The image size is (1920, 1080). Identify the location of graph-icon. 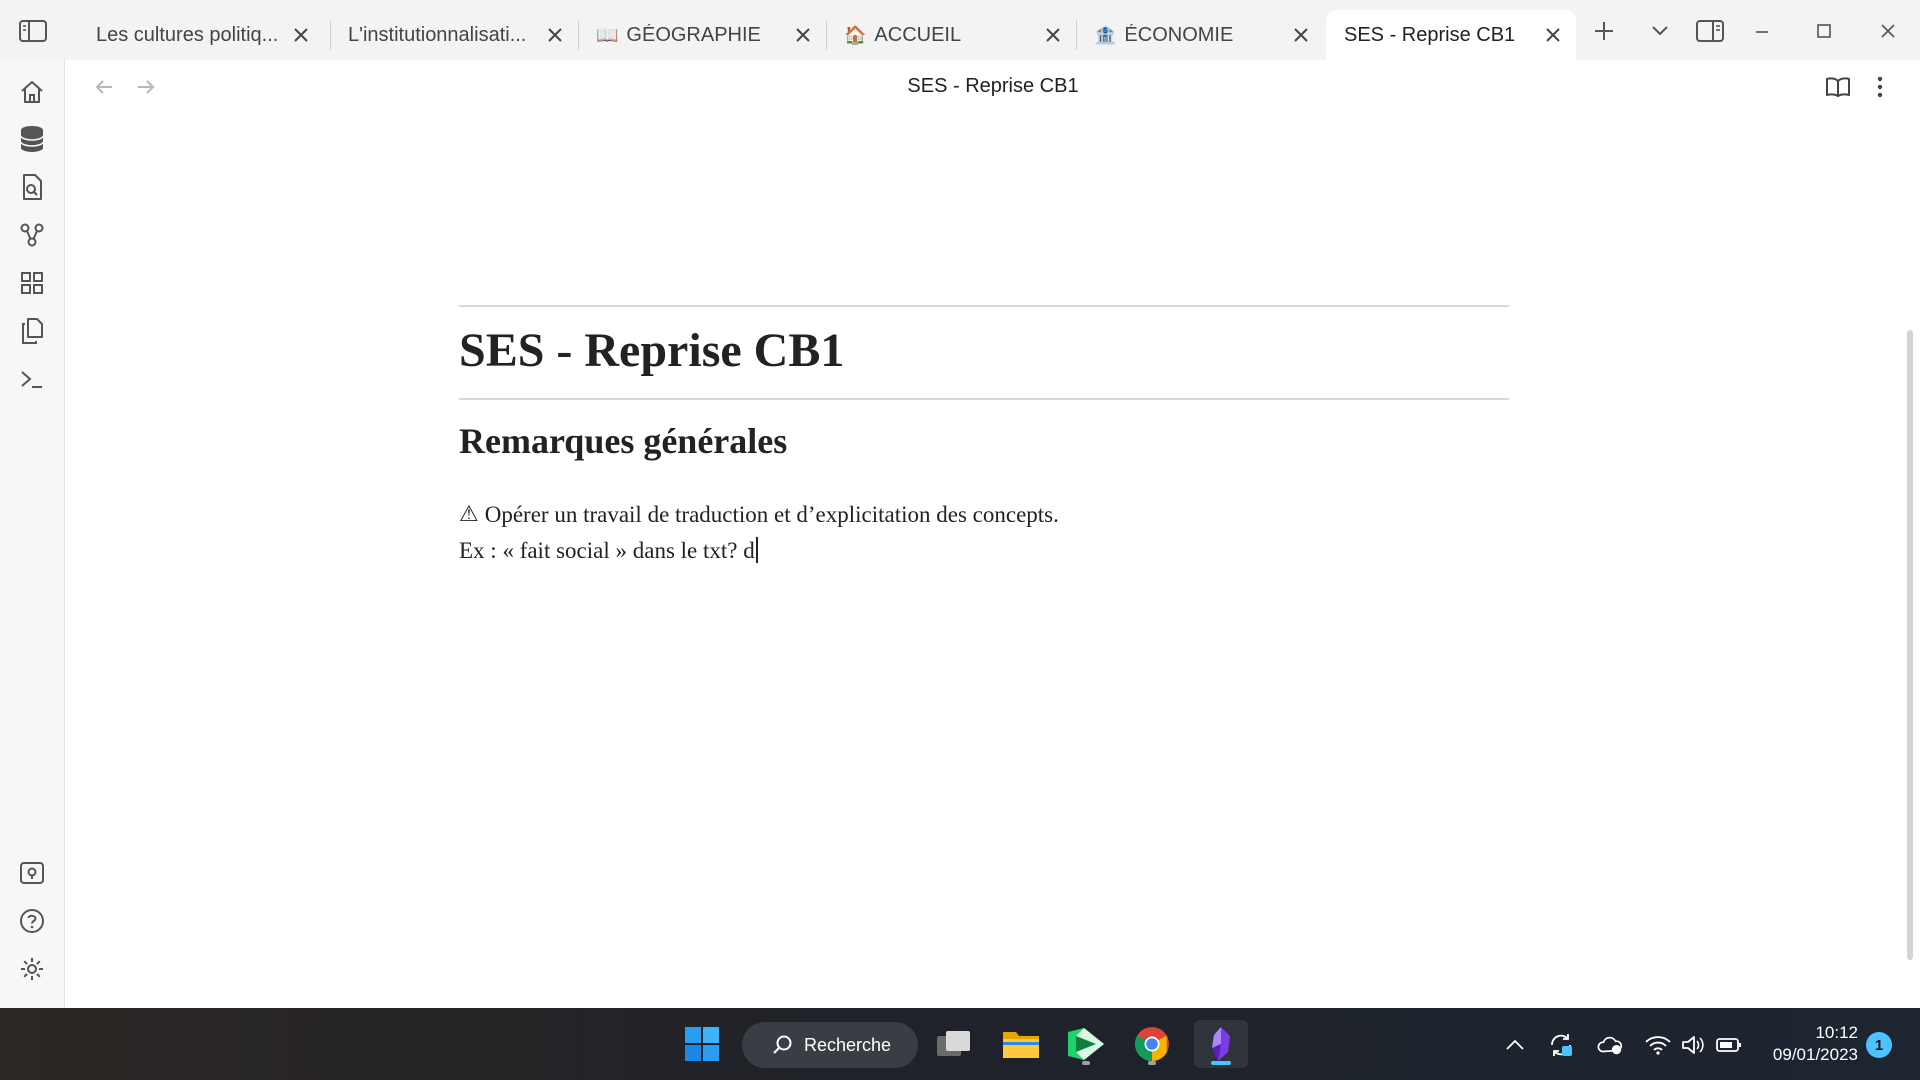
(32, 235).